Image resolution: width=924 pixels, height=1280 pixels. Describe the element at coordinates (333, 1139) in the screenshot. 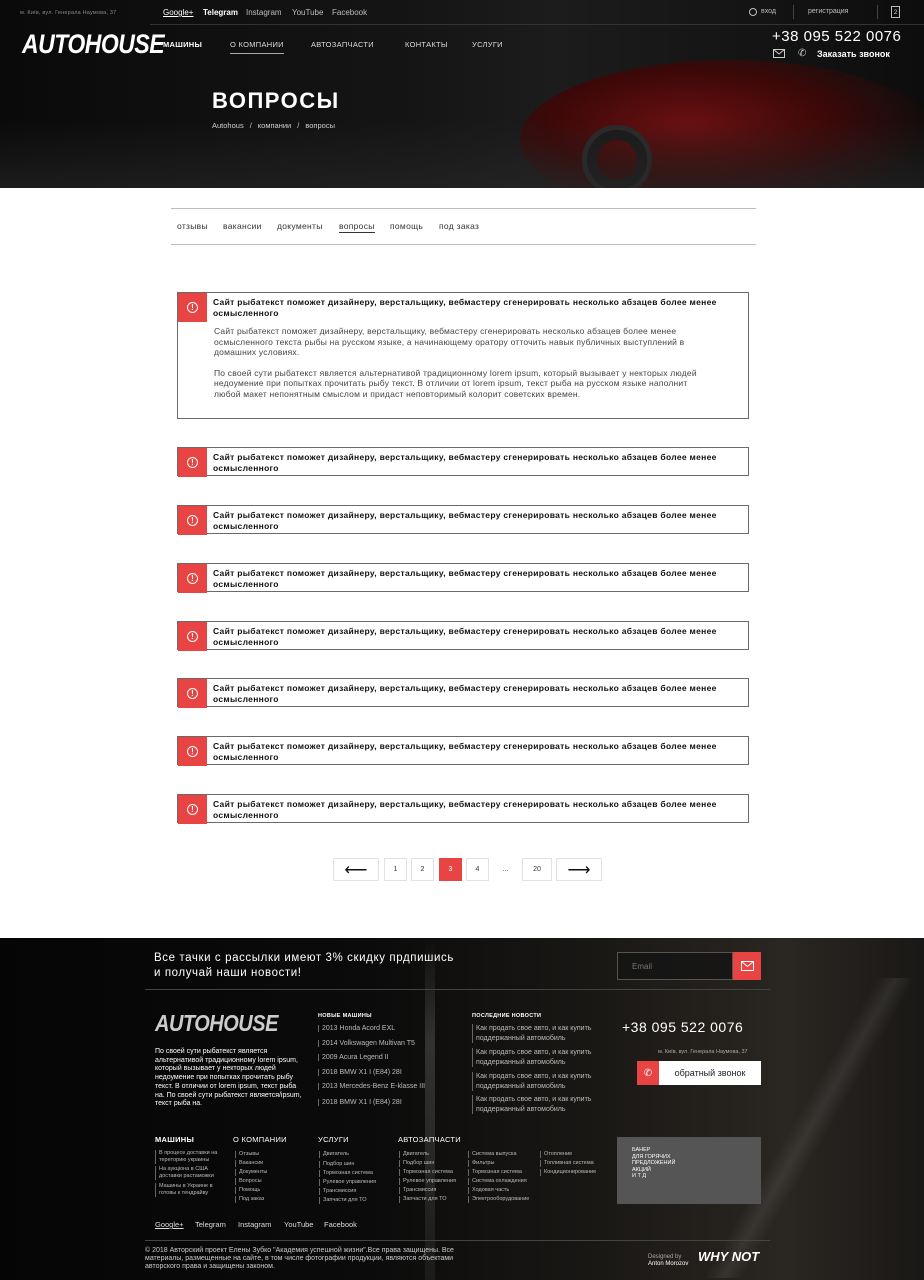

I see `footer-col-services-title: УСЛУГИ` at that location.